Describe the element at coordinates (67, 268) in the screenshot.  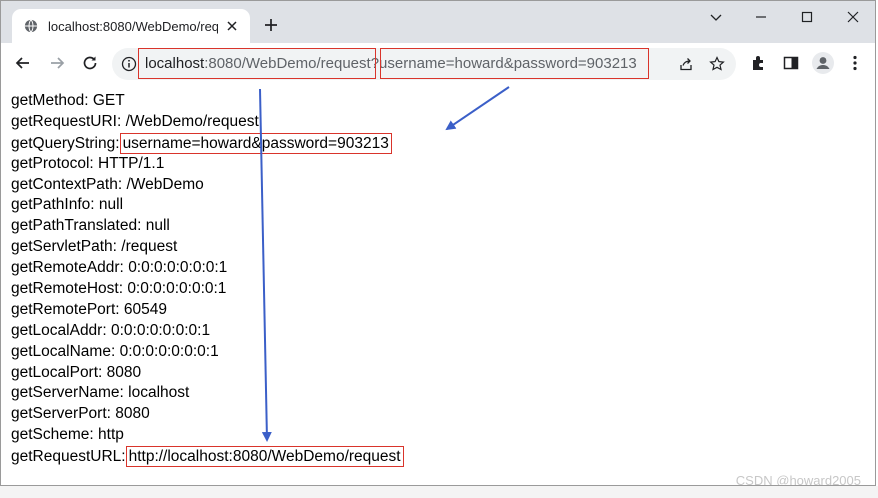
I see `line-label: getRemoteAddr:` at that location.